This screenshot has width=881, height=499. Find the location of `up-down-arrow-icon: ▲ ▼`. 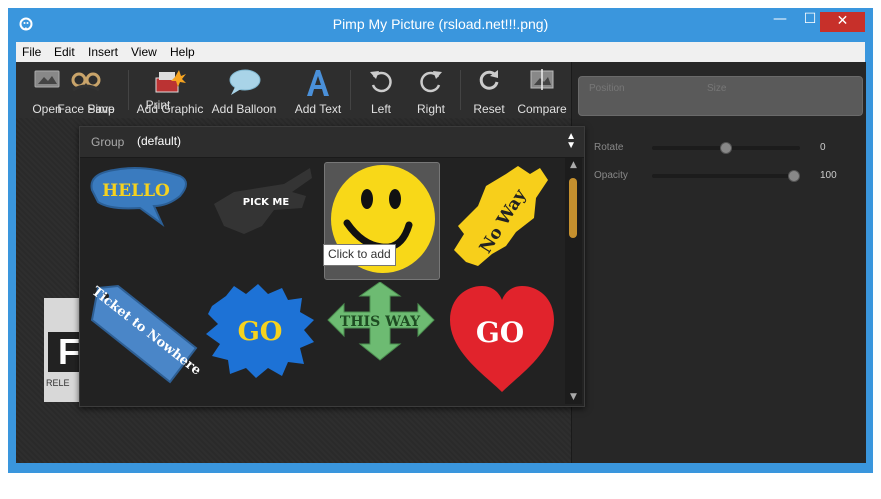

up-down-arrow-icon: ▲ ▼ is located at coordinates (571, 141).